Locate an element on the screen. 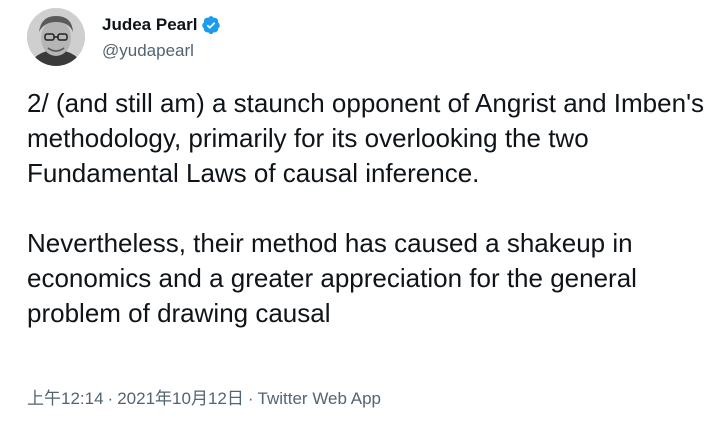 This screenshot has width=715, height=422. tweet-date: 2021年10月12日 is located at coordinates (180, 399).